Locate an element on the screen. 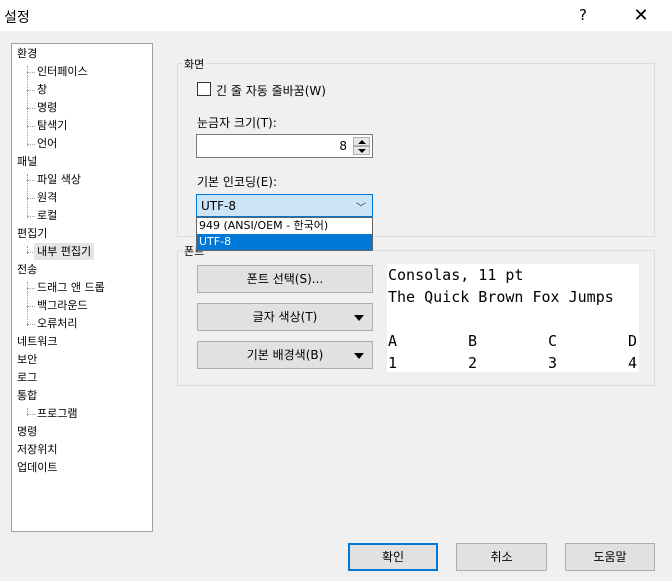 The image size is (672, 581). tree-item-internal-editor: 내부 편집기 is located at coordinates (64, 251).